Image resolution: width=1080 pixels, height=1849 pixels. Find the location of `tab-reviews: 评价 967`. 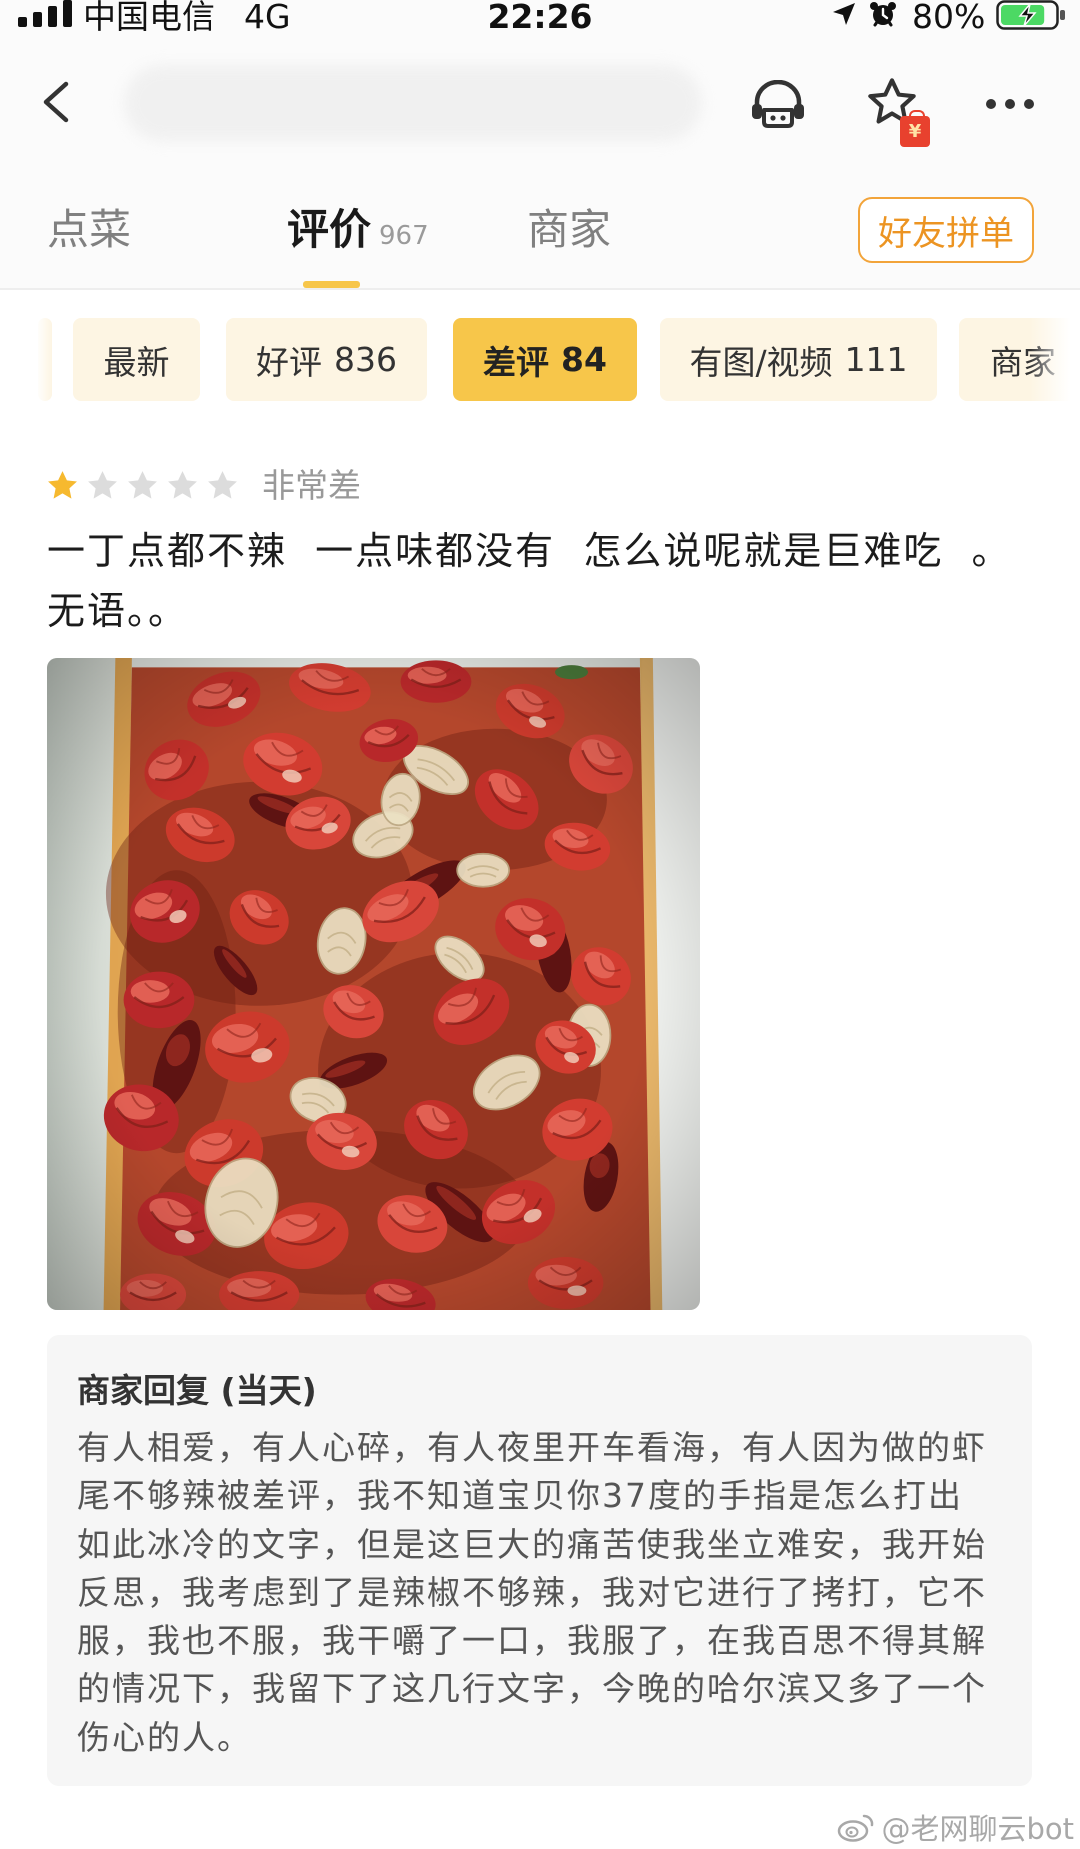

tab-reviews: 评价 967 is located at coordinates (358, 233).